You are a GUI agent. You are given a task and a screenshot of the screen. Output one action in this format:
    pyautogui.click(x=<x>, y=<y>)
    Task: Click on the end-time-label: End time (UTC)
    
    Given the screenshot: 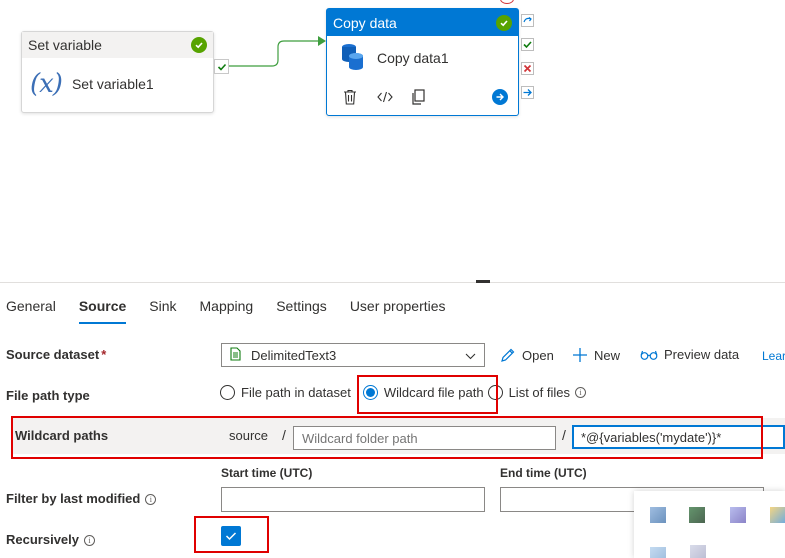 What is the action you would take?
    pyautogui.click(x=543, y=473)
    